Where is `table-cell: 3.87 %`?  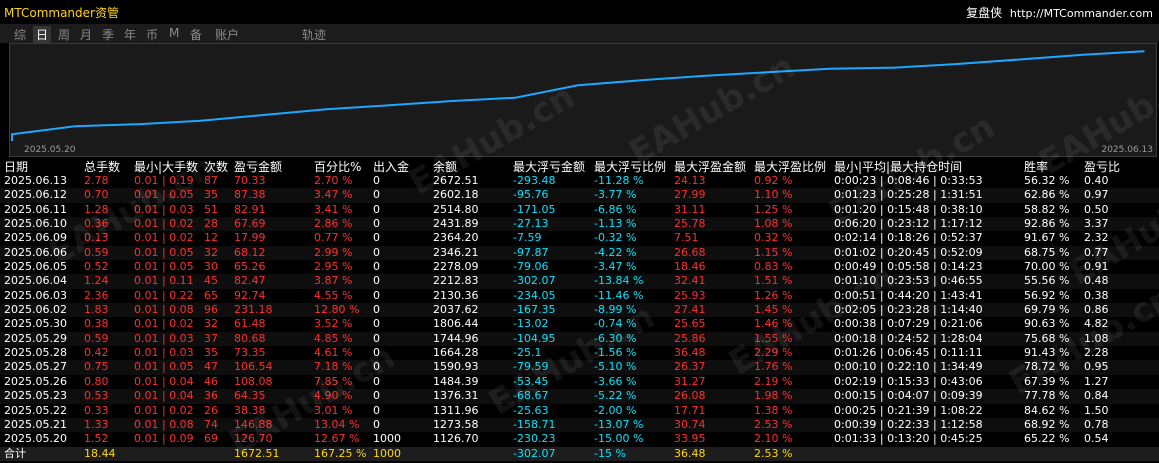 table-cell: 3.87 % is located at coordinates (333, 281).